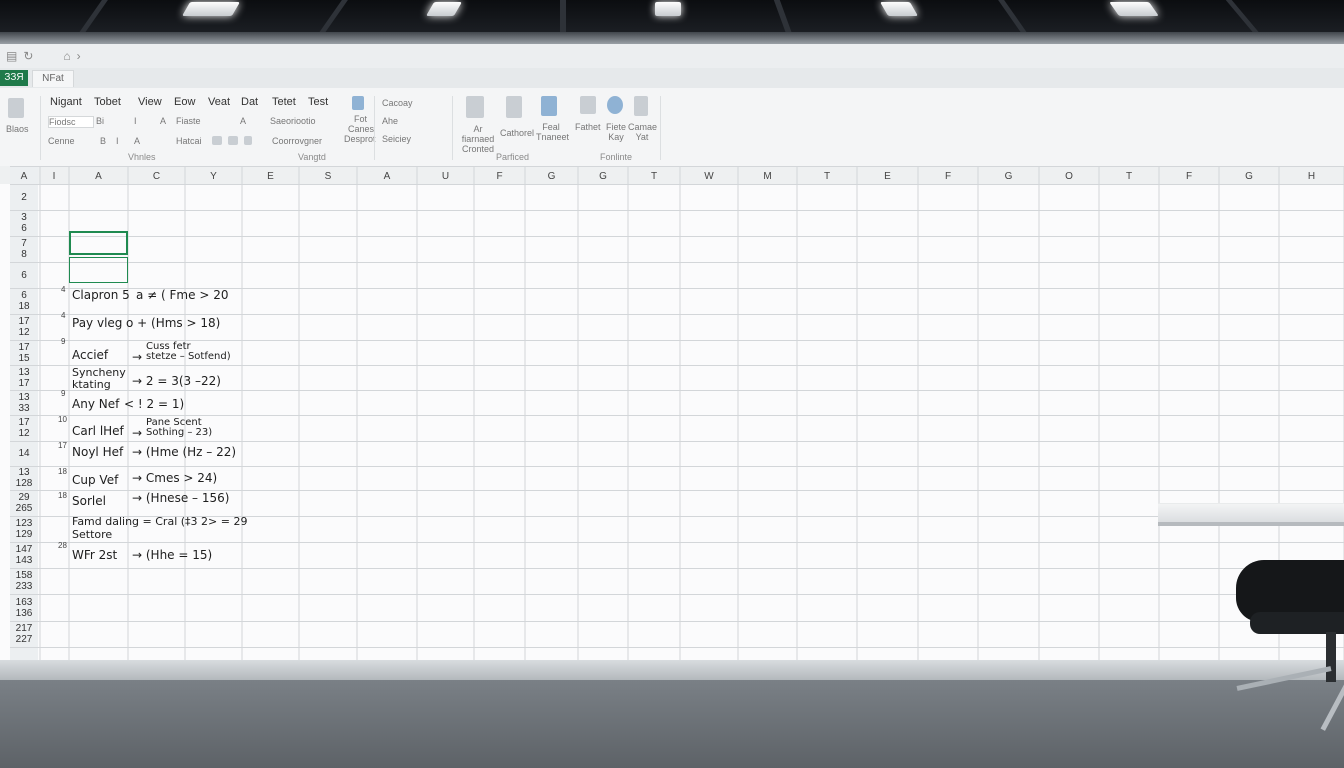 The width and height of the screenshot is (1344, 768). What do you see at coordinates (97, 323) in the screenshot?
I see `cell-label: Pay vleg` at bounding box center [97, 323].